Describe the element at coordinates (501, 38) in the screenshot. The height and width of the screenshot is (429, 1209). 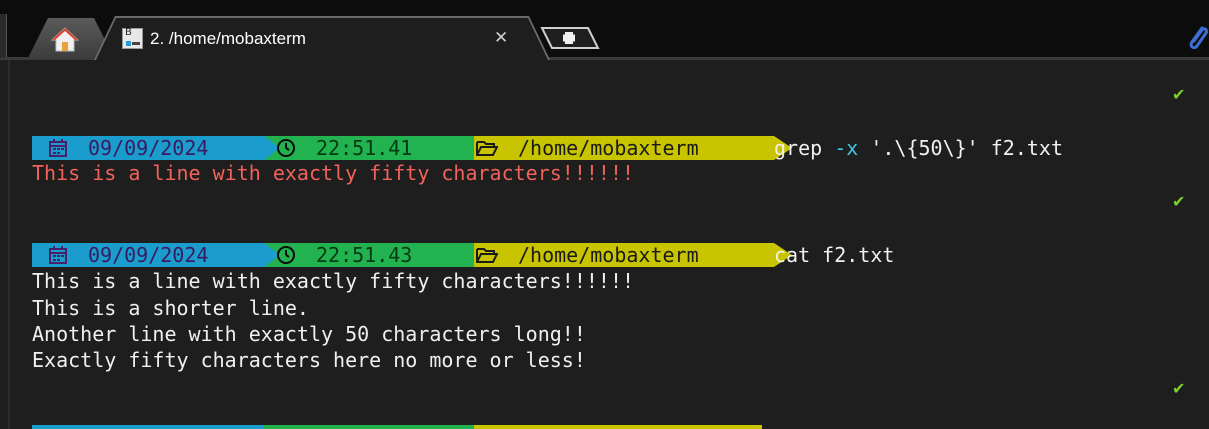
I see `close-tab-icon: ✕` at that location.